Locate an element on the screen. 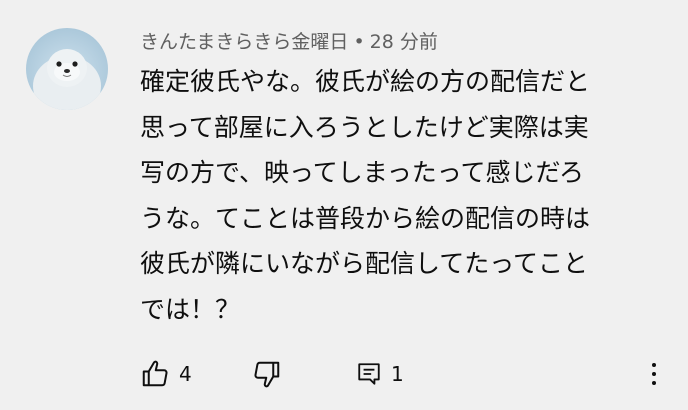 This screenshot has width=688, height=410. comment-line: 彼氏が隣にいながら配信してたってこと is located at coordinates (364, 263).